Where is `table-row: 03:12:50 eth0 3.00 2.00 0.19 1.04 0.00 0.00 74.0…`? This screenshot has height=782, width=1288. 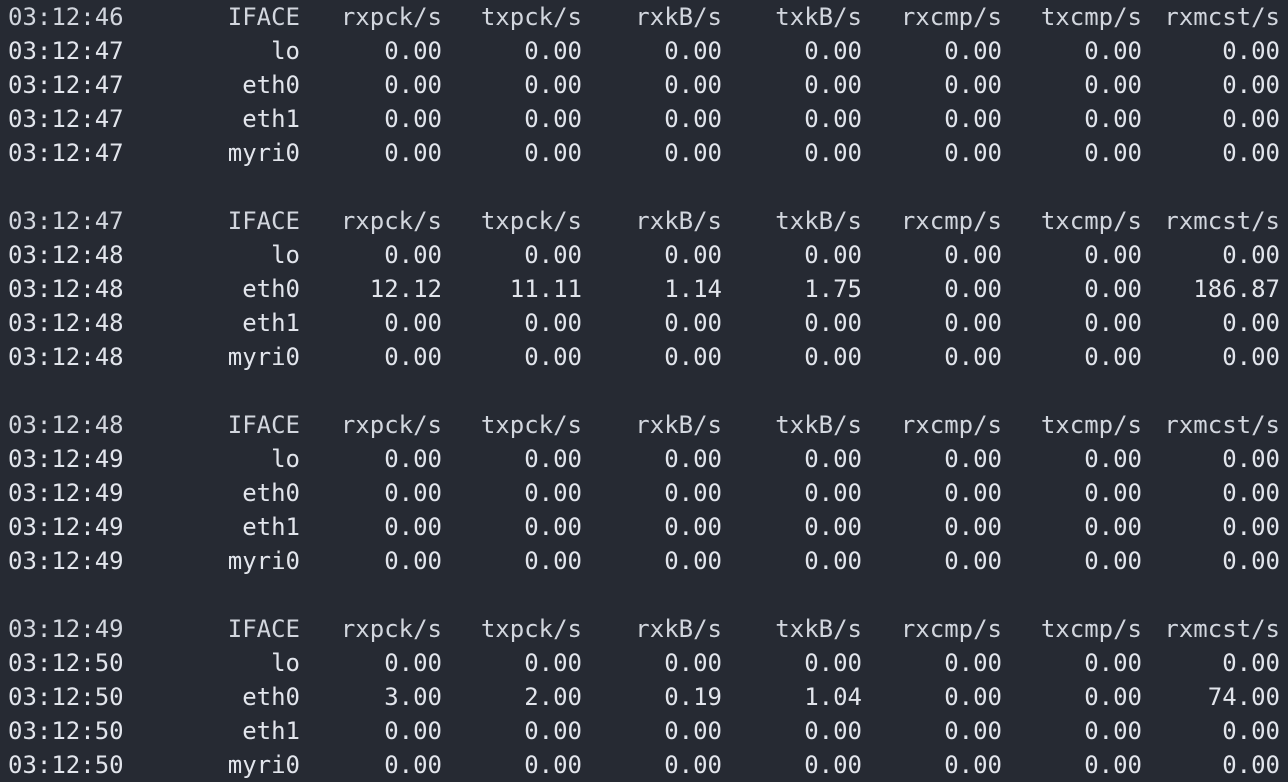 table-row: 03:12:50 eth0 3.00 2.00 0.19 1.04 0.00 0.00 74.0… is located at coordinates (644, 697).